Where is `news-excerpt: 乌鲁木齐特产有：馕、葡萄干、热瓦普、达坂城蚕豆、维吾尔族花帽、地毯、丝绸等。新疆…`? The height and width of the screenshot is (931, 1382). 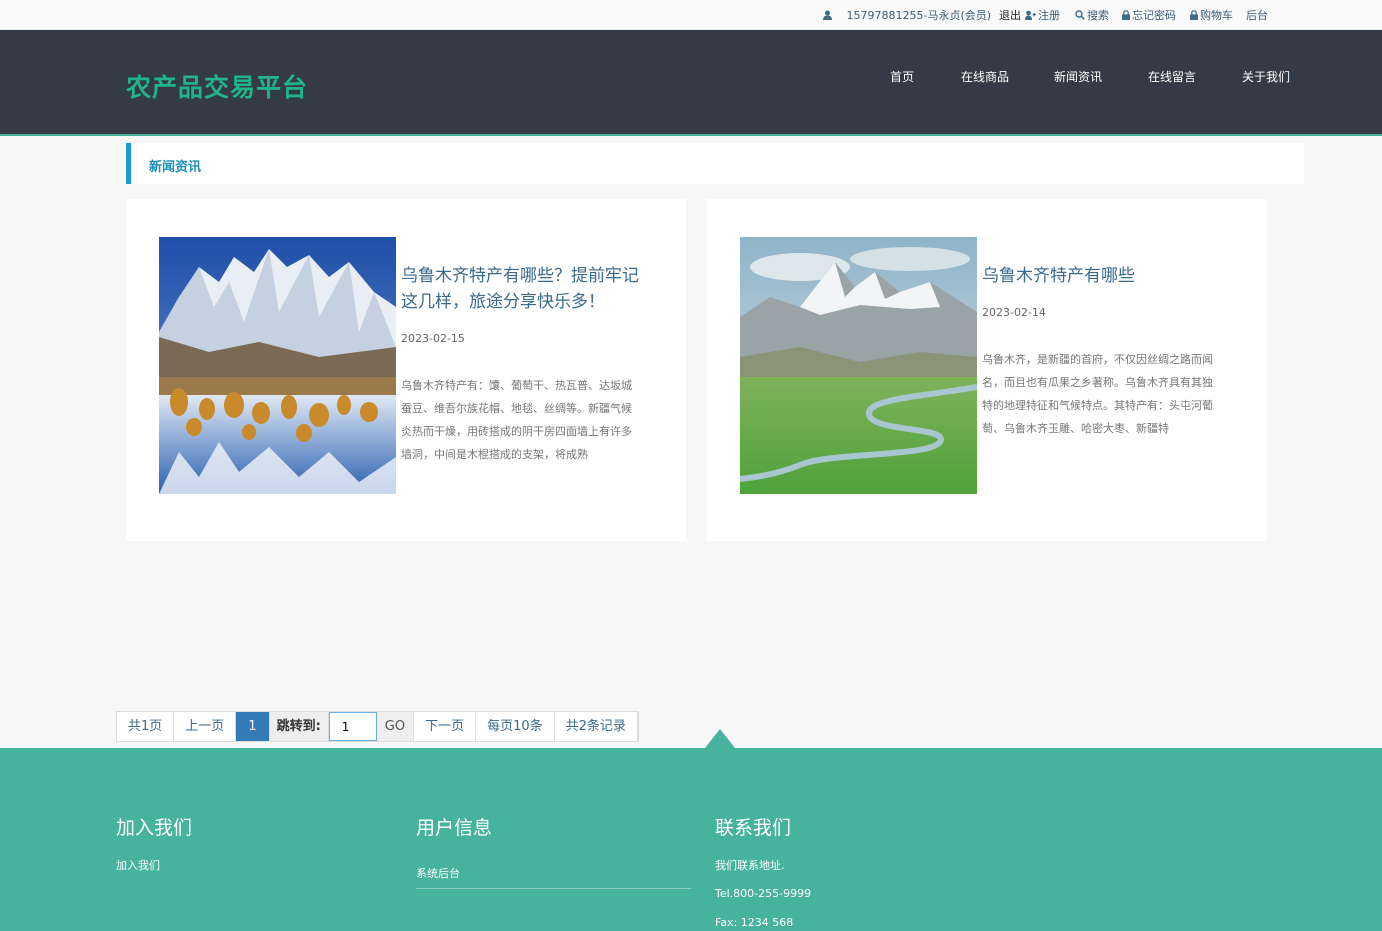
news-excerpt: 乌鲁木齐特产有：馕、葡萄干、热瓦普、达坂城蚕豆、维吾尔族花帽、地毯、丝绸等。新疆… is located at coordinates (516, 420).